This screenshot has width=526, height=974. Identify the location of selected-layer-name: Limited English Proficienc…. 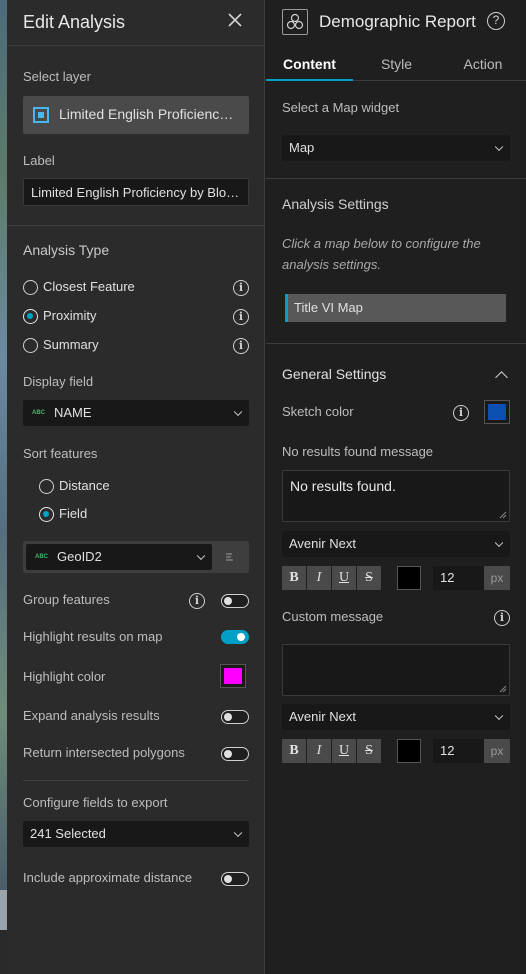
(146, 114).